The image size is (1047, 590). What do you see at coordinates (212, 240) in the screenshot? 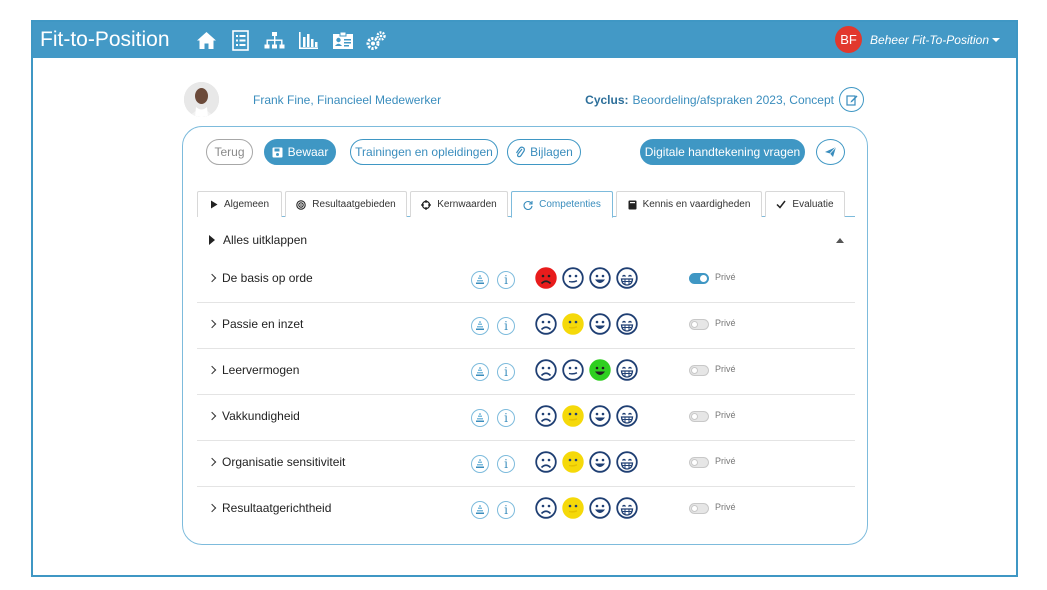
I see `caret-right-icon` at bounding box center [212, 240].